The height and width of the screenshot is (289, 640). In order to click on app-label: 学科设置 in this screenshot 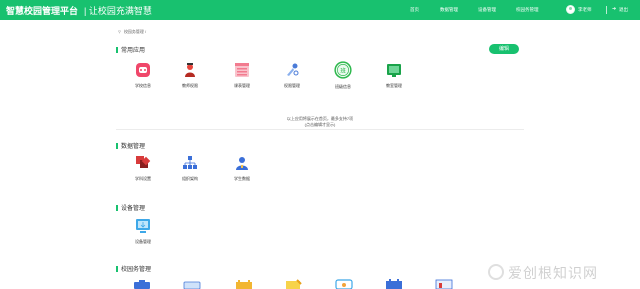, I will do `click(143, 178)`.